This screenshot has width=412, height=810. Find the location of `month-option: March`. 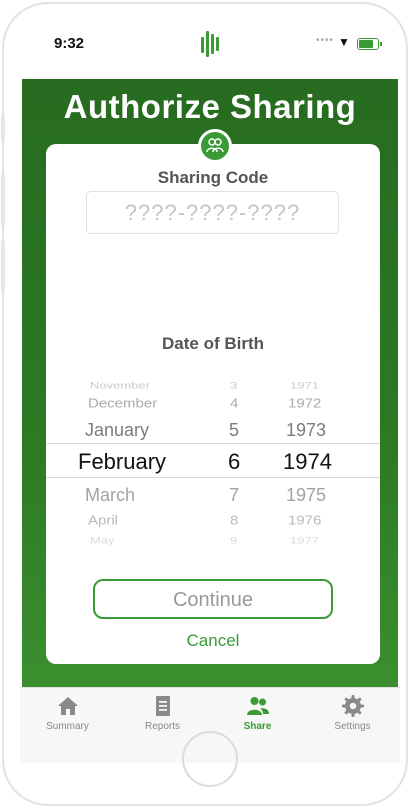

month-option: March is located at coordinates (110, 495).